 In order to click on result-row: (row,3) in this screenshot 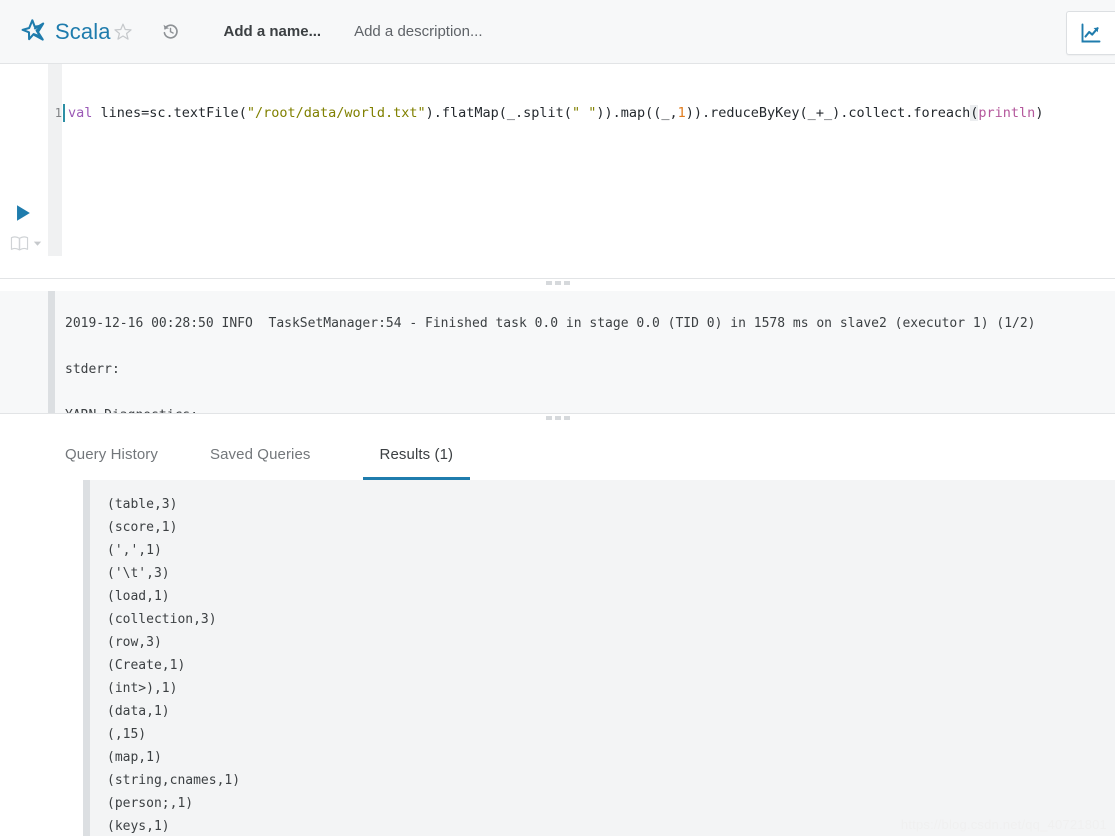, I will do `click(134, 642)`.